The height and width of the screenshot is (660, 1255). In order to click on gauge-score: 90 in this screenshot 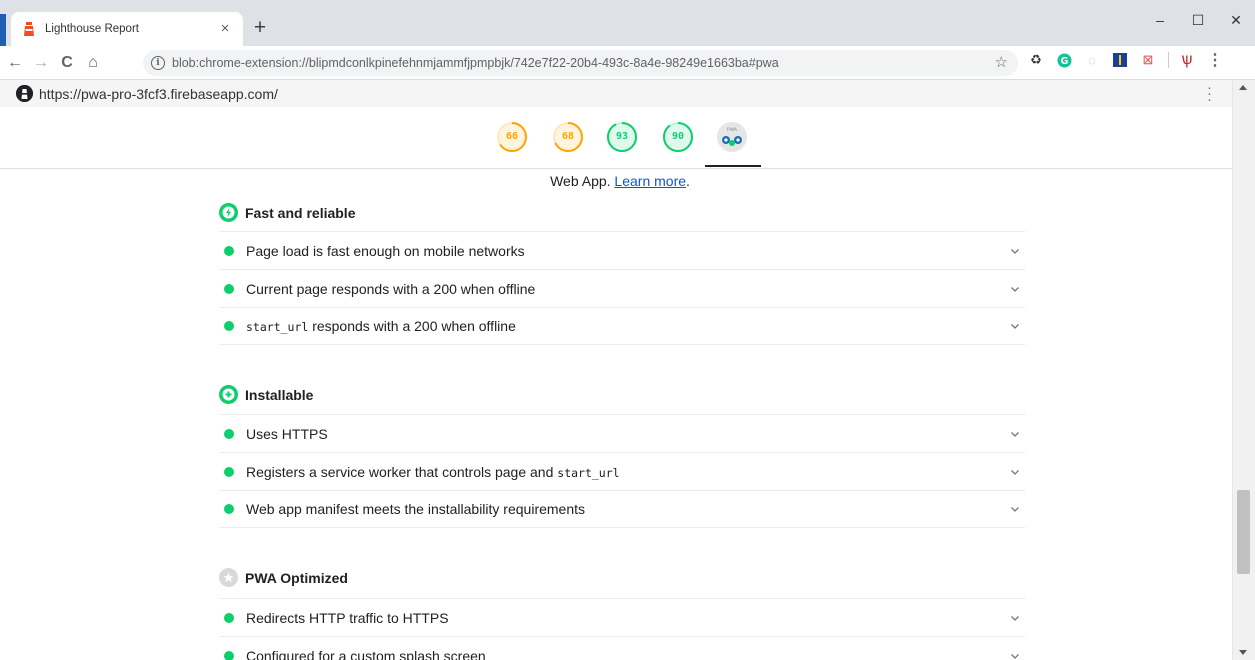, I will do `click(678, 136)`.